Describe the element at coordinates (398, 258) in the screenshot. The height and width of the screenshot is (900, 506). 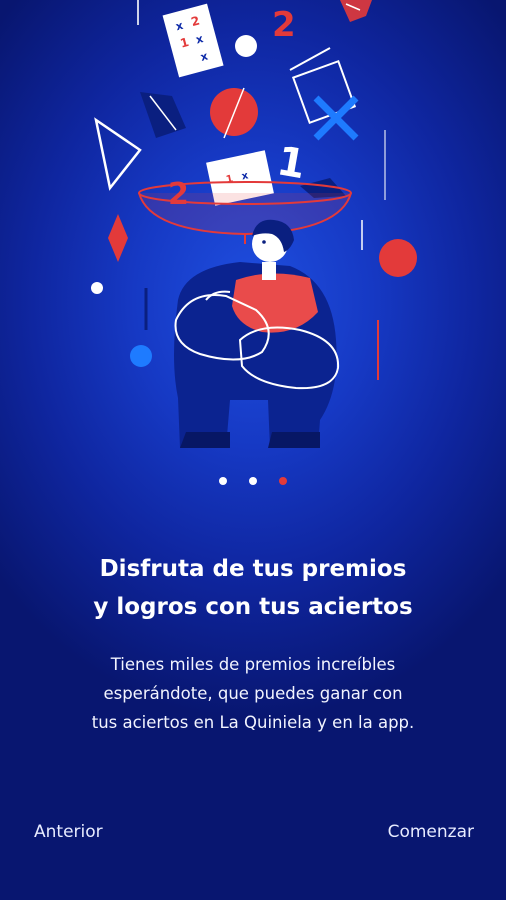
I see `red-ball-icon` at that location.